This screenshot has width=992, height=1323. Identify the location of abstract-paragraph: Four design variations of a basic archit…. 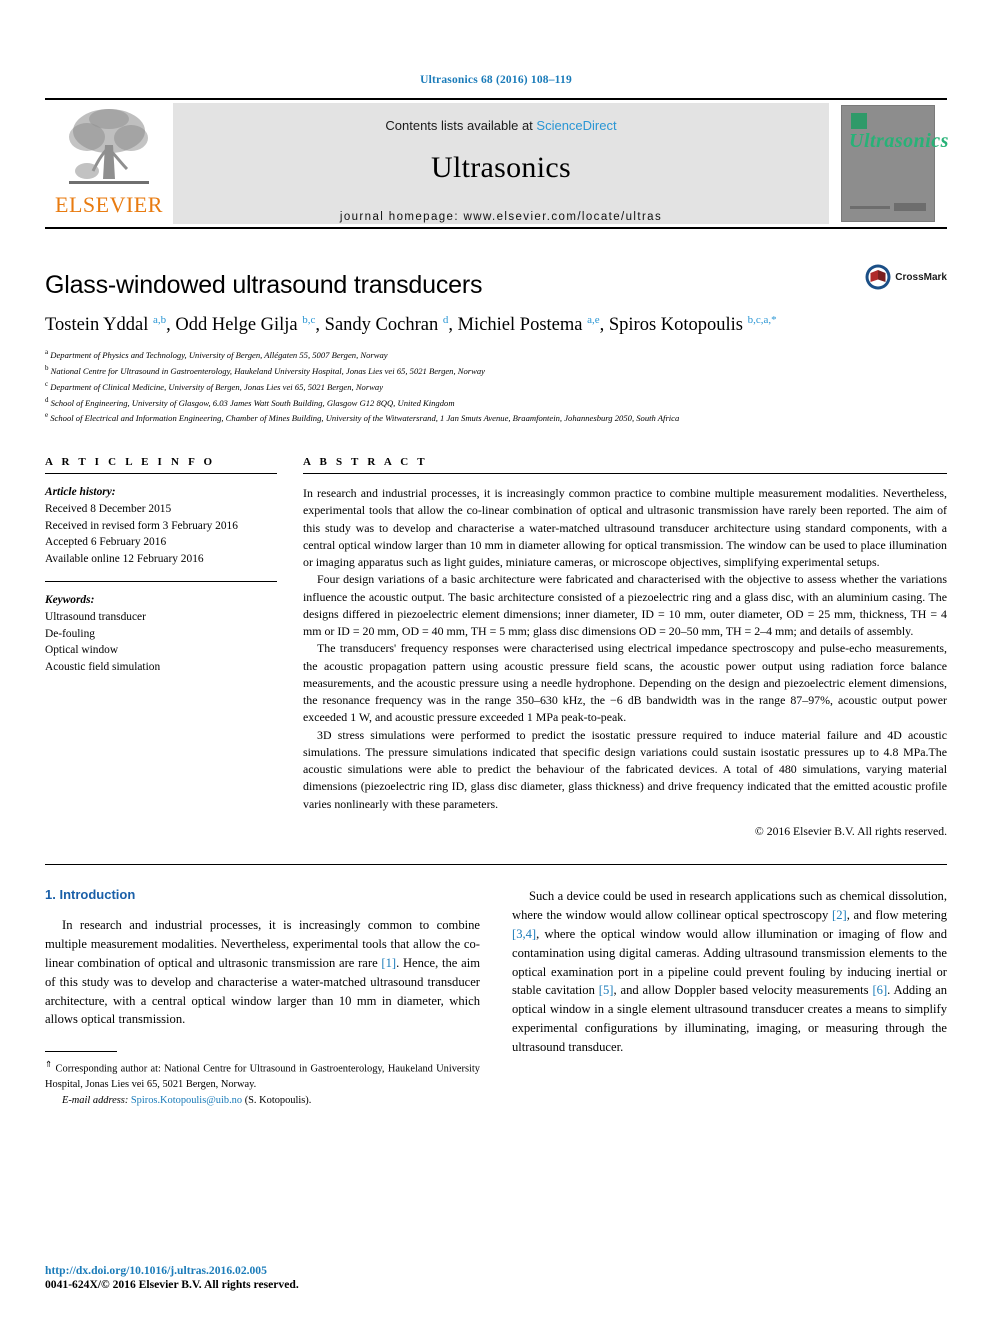
(625, 605).